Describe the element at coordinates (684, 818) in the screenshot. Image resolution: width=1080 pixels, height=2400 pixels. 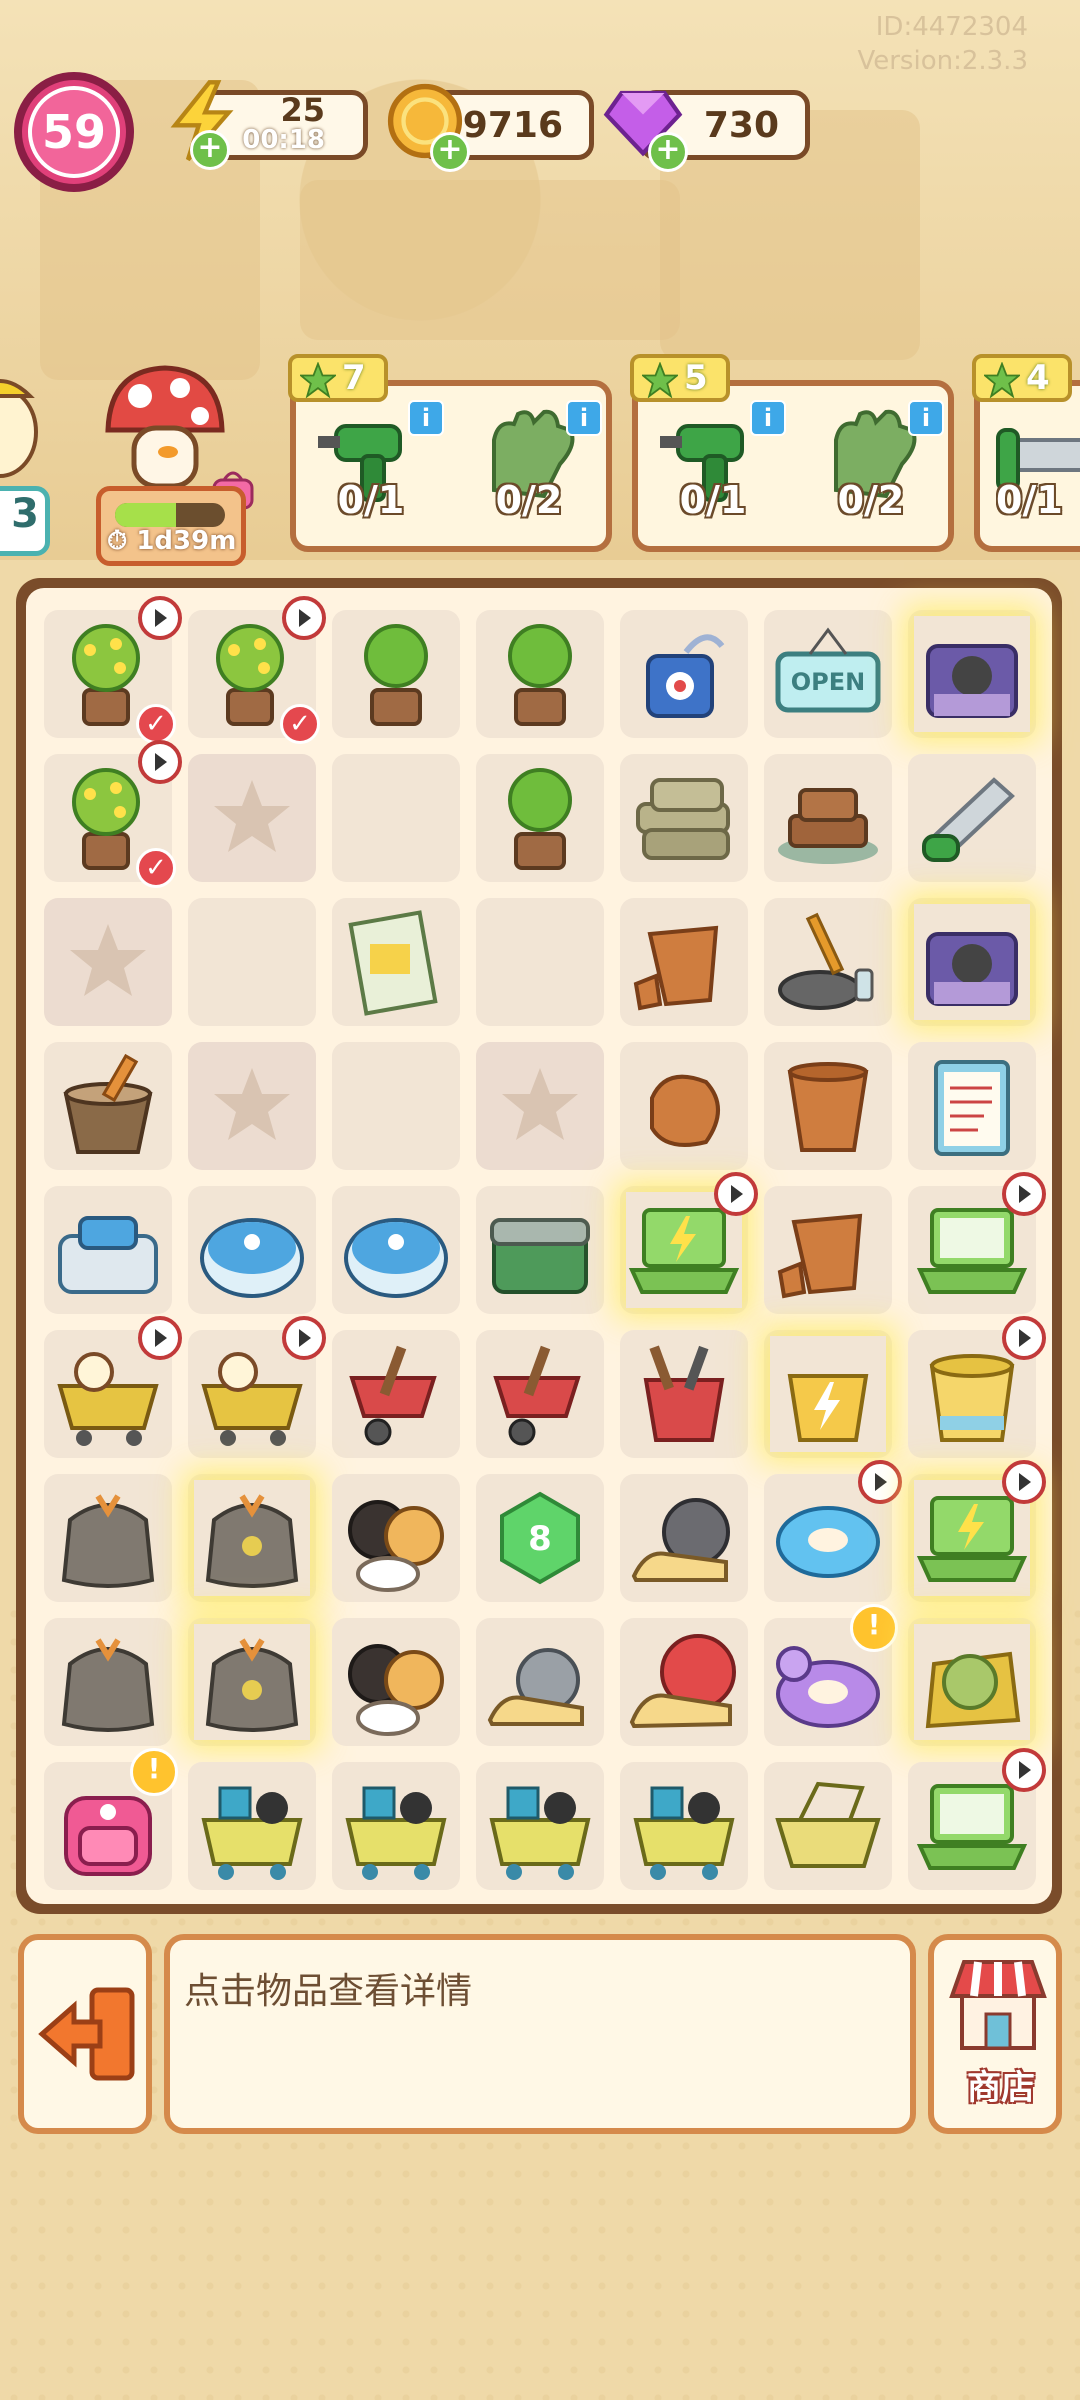
I see `board-item-sandbags` at that location.